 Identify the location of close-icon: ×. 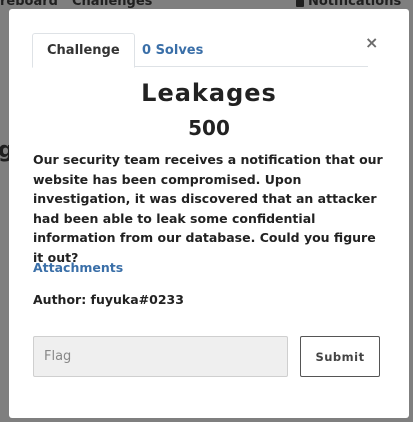
(371, 42).